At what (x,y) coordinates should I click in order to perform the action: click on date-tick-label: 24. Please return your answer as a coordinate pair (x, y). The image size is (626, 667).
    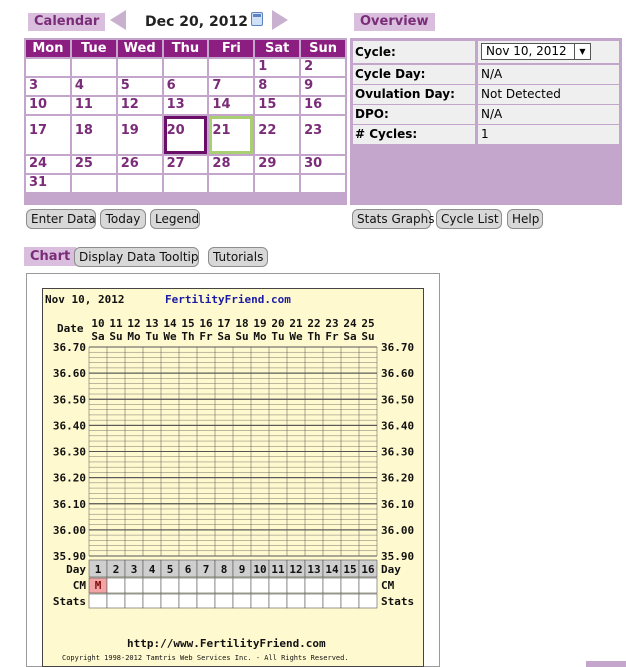
    Looking at the image, I should click on (350, 323).